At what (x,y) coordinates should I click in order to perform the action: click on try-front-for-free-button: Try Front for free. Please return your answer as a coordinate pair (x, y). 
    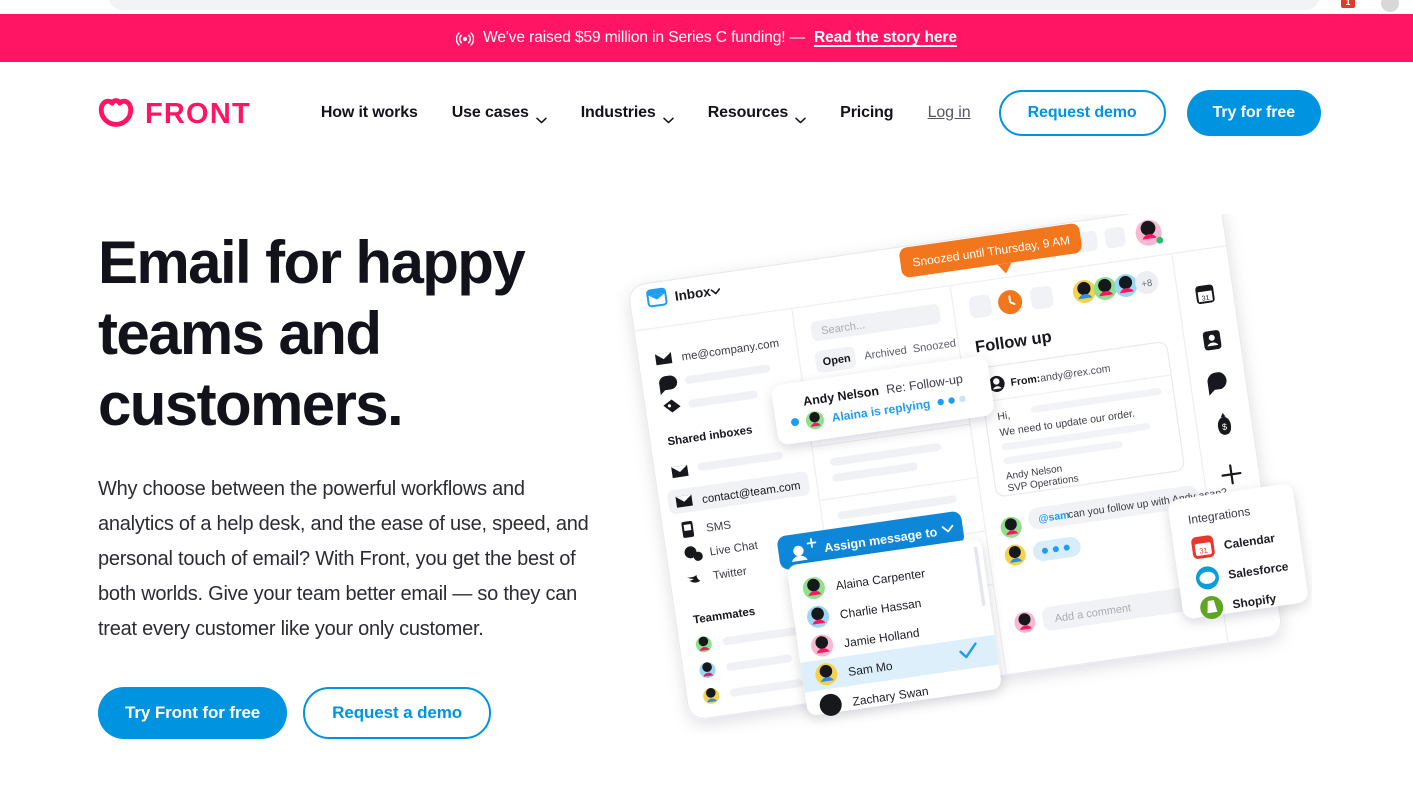
    Looking at the image, I should click on (193, 713).